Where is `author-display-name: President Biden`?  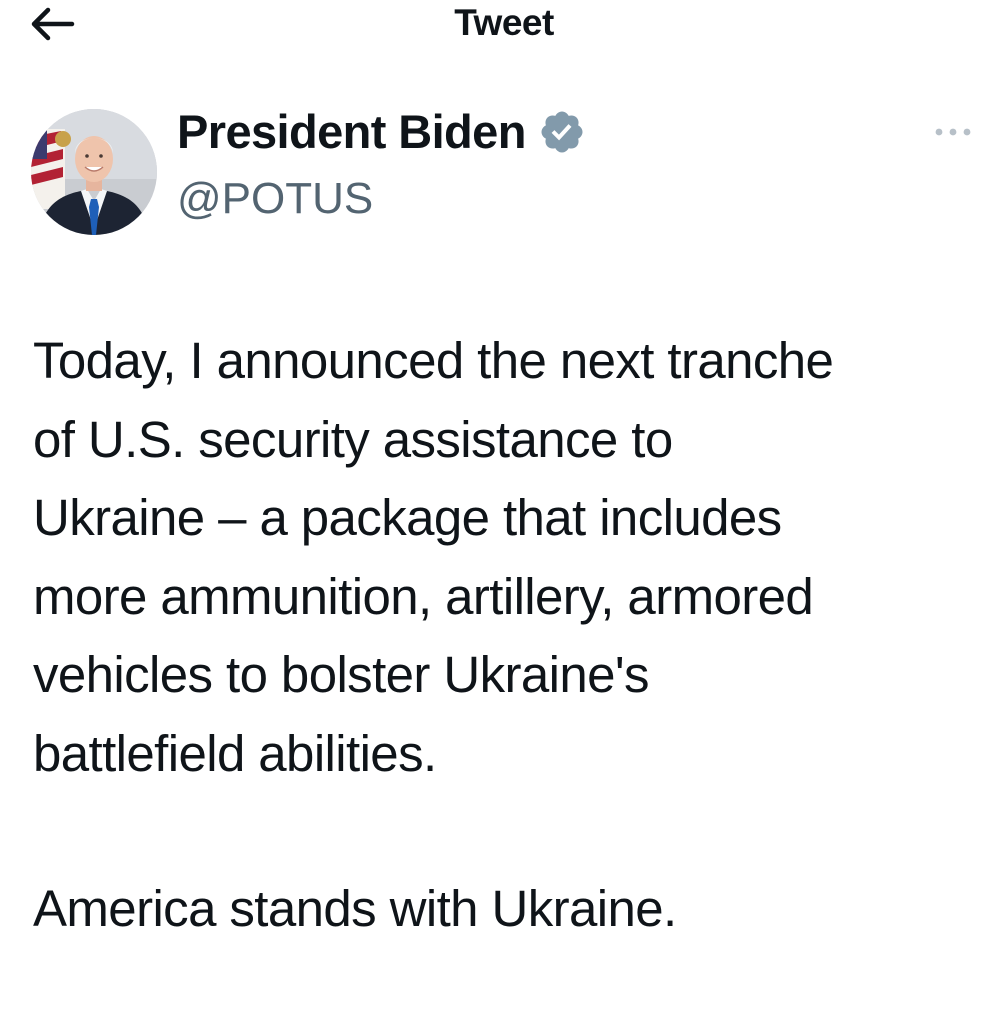 author-display-name: President Biden is located at coordinates (351, 131).